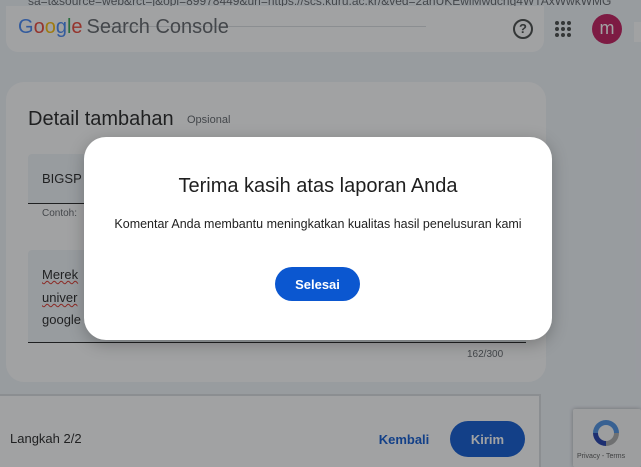 The width and height of the screenshot is (641, 467). Describe the element at coordinates (318, 186) in the screenshot. I see `dialog-title: Terima kasih atas laporan Anda` at that location.